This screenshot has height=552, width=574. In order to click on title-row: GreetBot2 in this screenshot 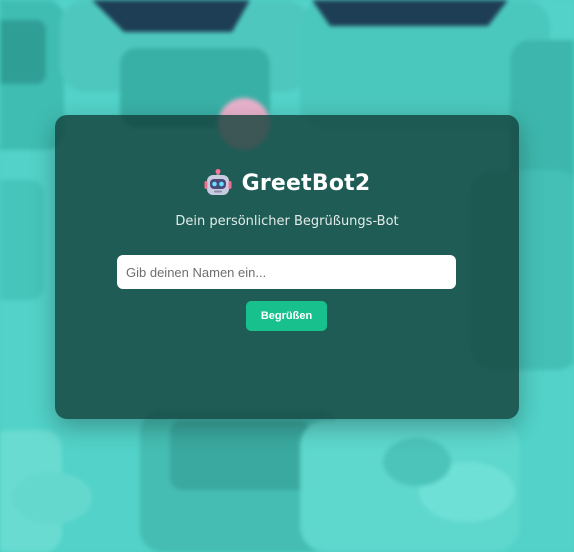, I will do `click(287, 183)`.